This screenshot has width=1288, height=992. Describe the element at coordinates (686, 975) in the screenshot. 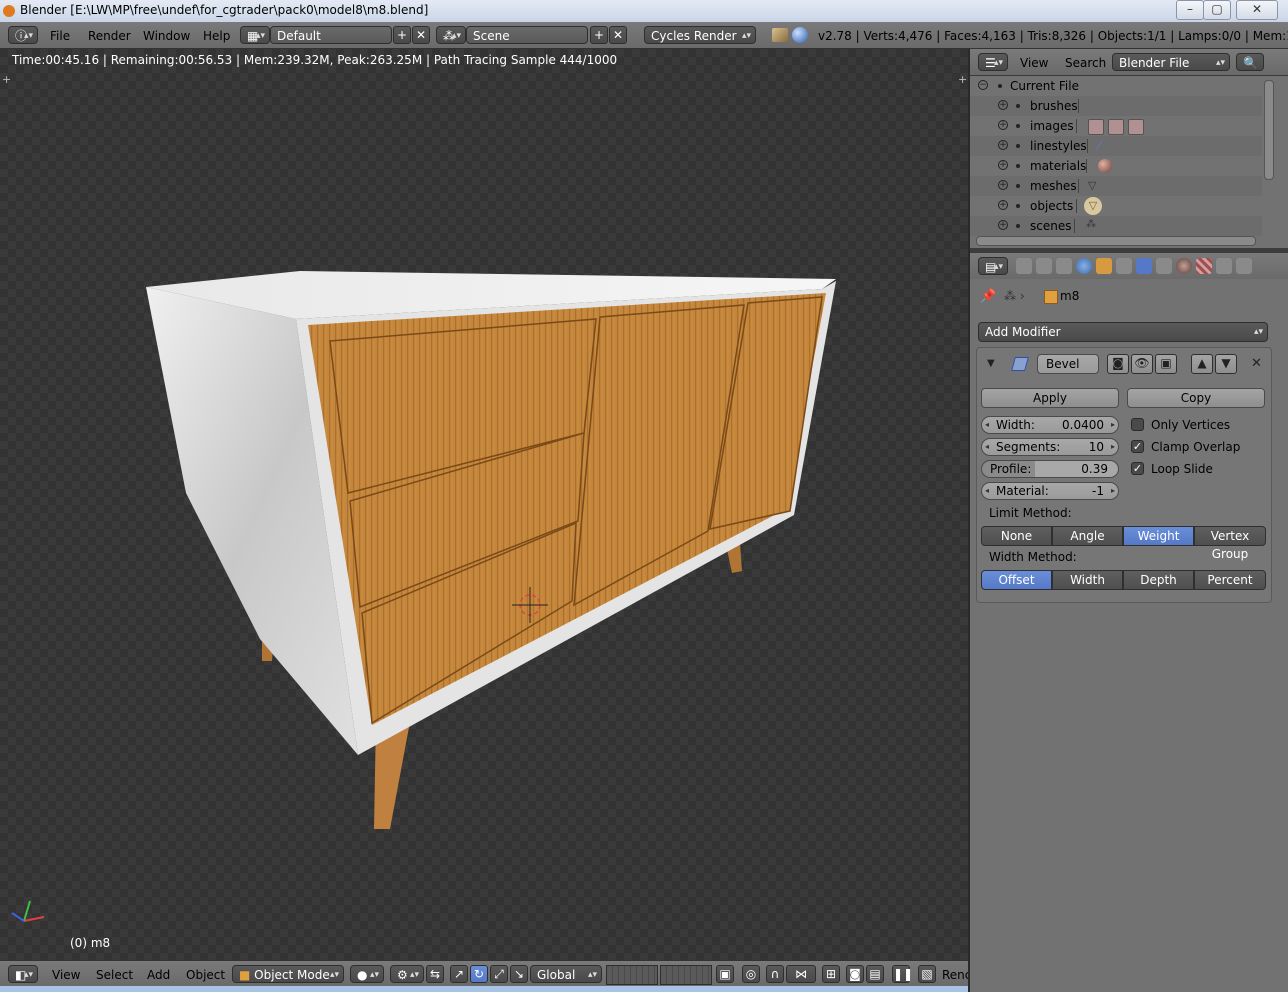

I see `layers-grid-b` at that location.